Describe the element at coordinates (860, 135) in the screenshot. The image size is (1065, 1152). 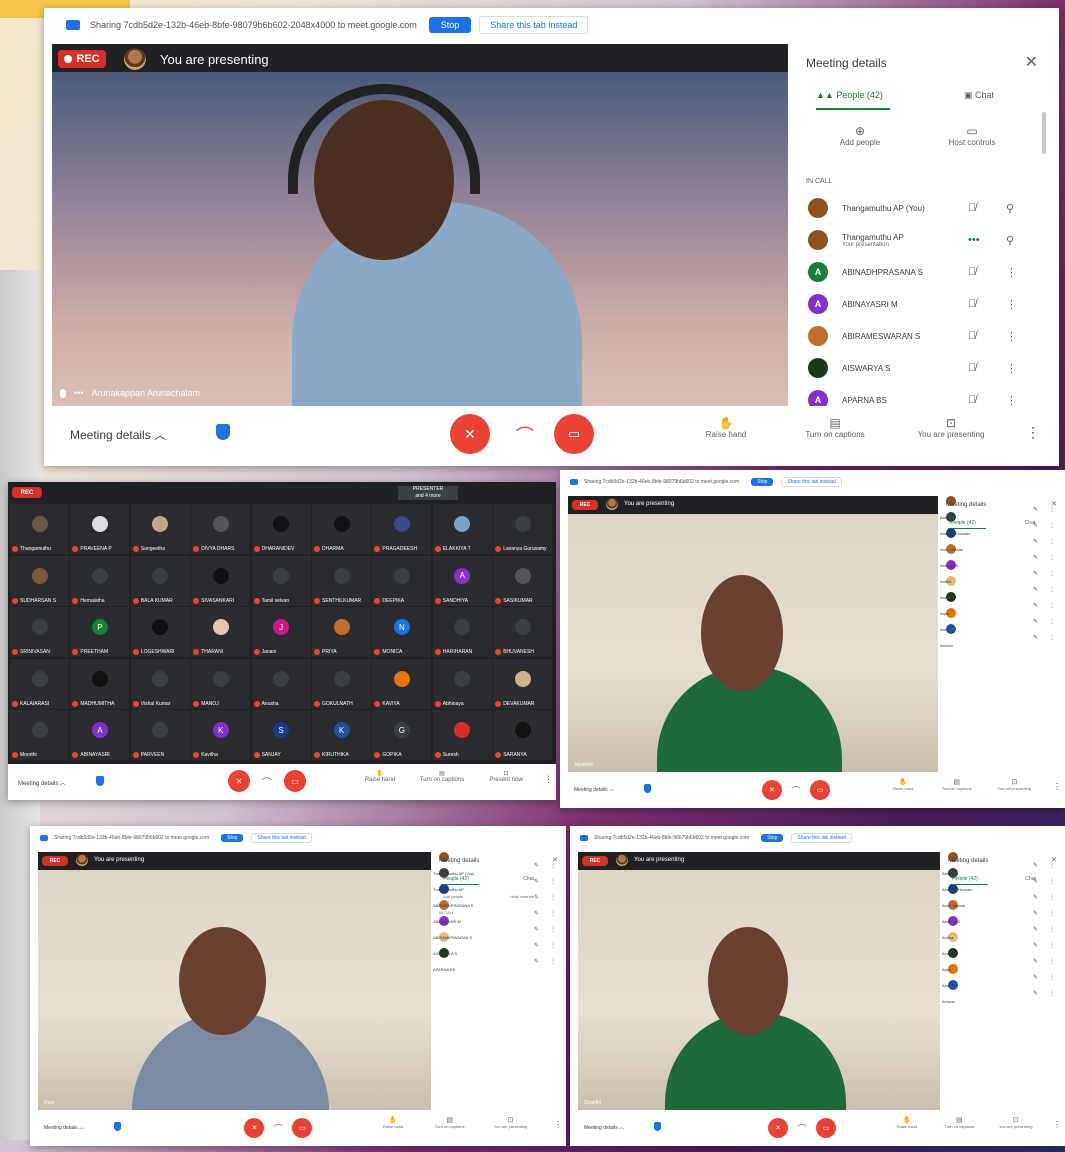
I see `add-people-button: ⊕ Add people` at that location.